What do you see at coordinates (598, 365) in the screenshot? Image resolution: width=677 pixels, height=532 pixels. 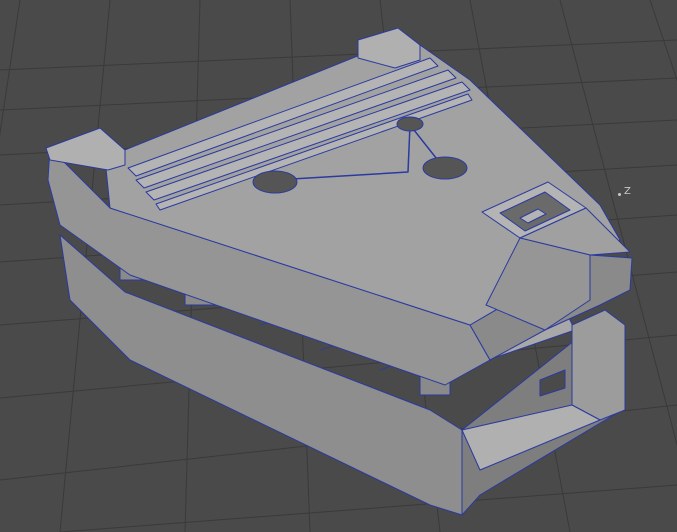 I see `front-bracket` at bounding box center [598, 365].